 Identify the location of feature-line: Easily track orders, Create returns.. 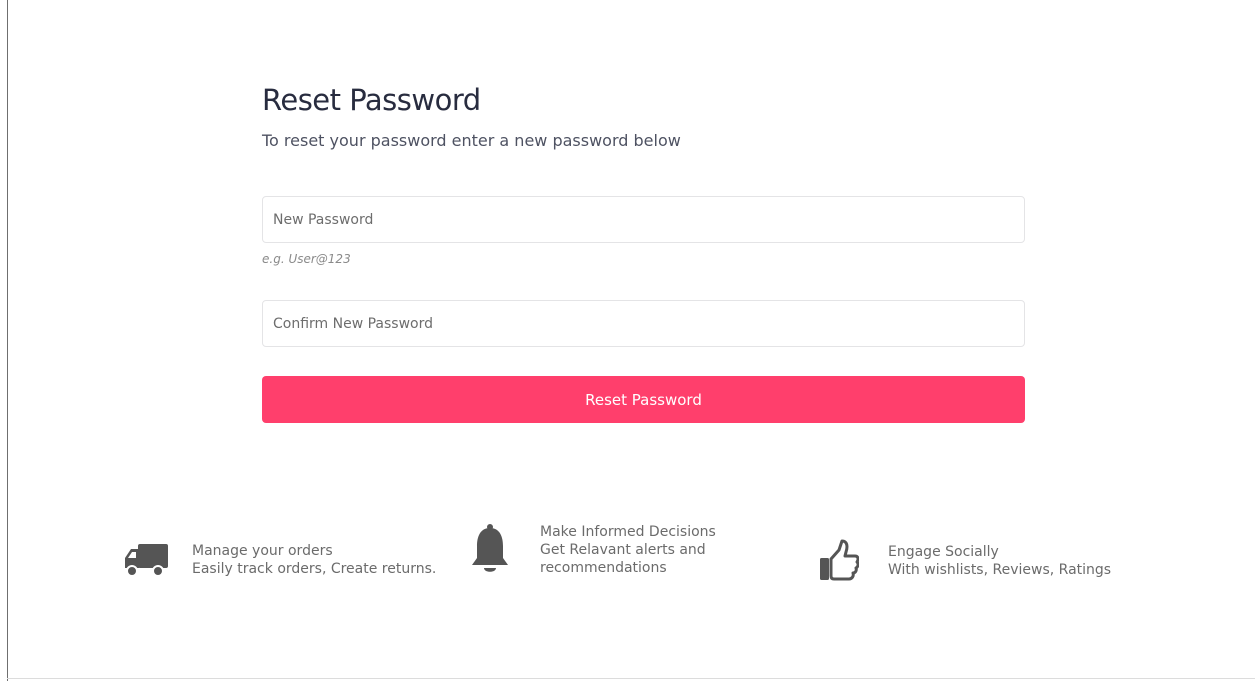
(314, 569).